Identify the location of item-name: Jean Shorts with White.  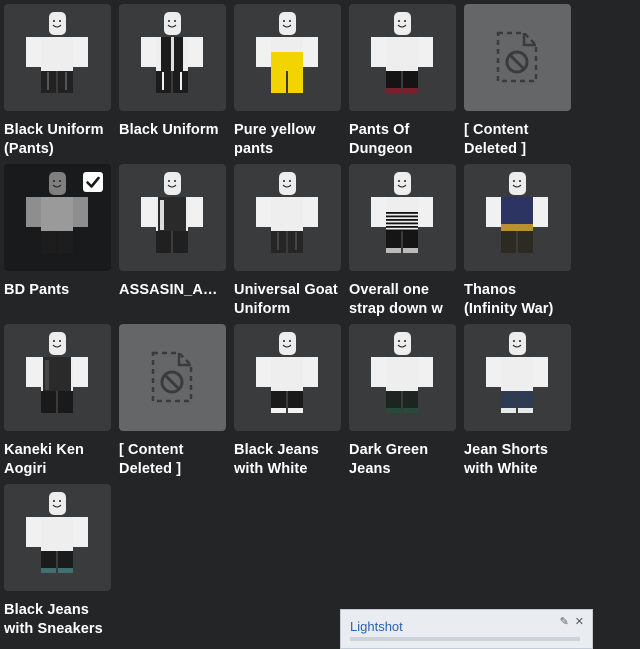
(517, 460).